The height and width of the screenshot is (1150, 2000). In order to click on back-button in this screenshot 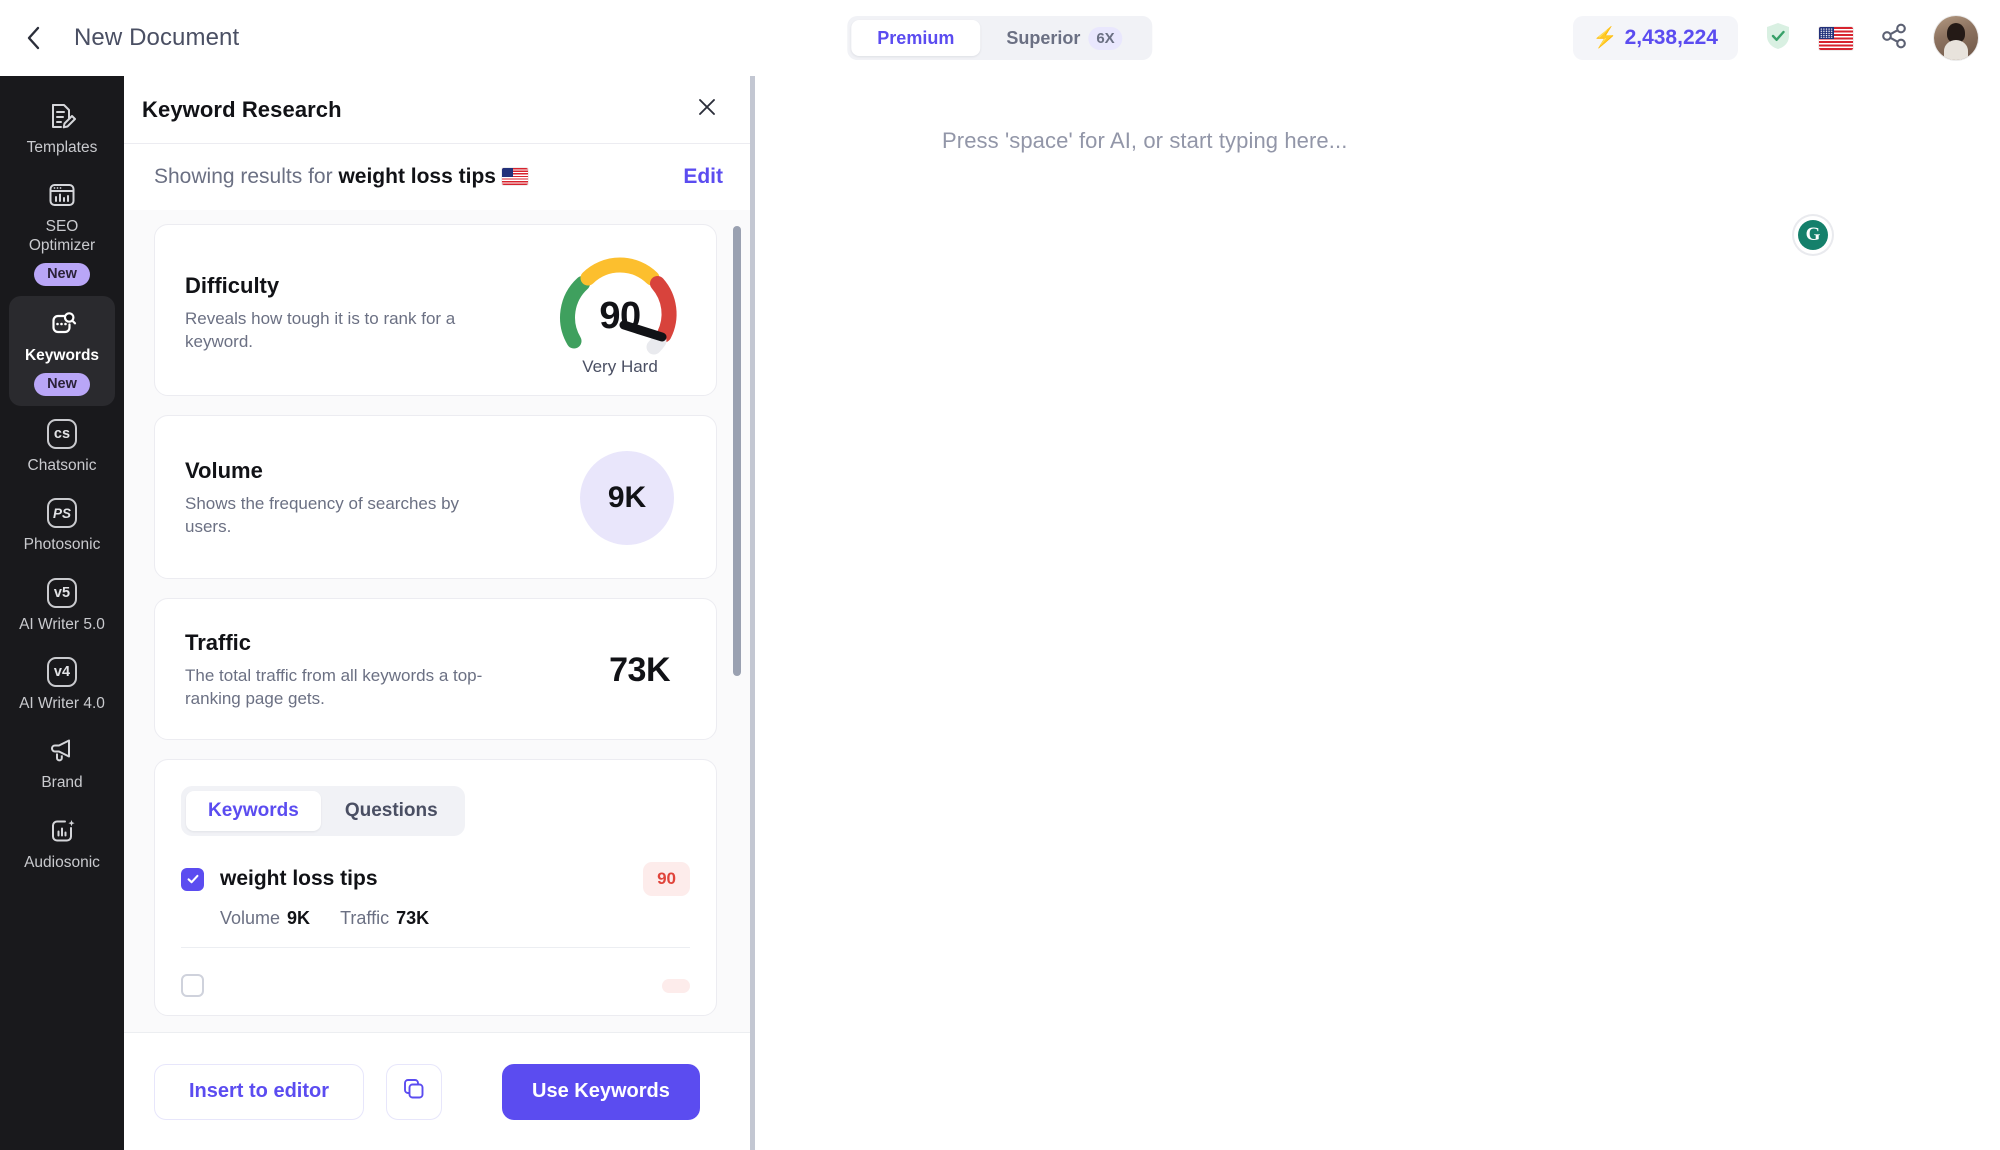, I will do `click(34, 38)`.